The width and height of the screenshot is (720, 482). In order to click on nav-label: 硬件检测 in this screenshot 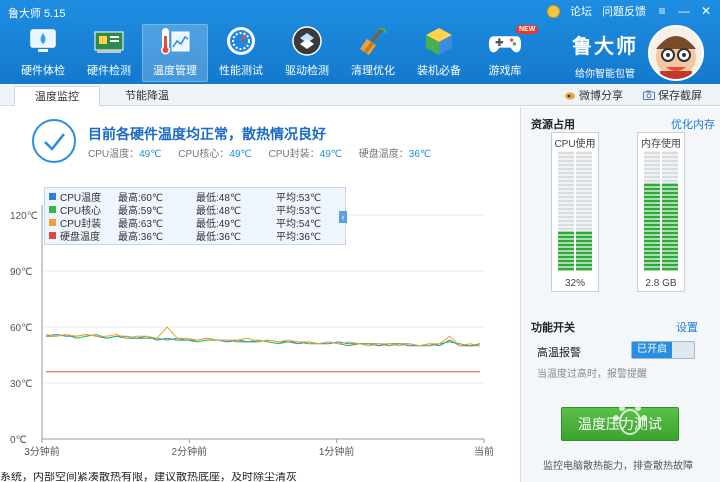, I will do `click(109, 71)`.